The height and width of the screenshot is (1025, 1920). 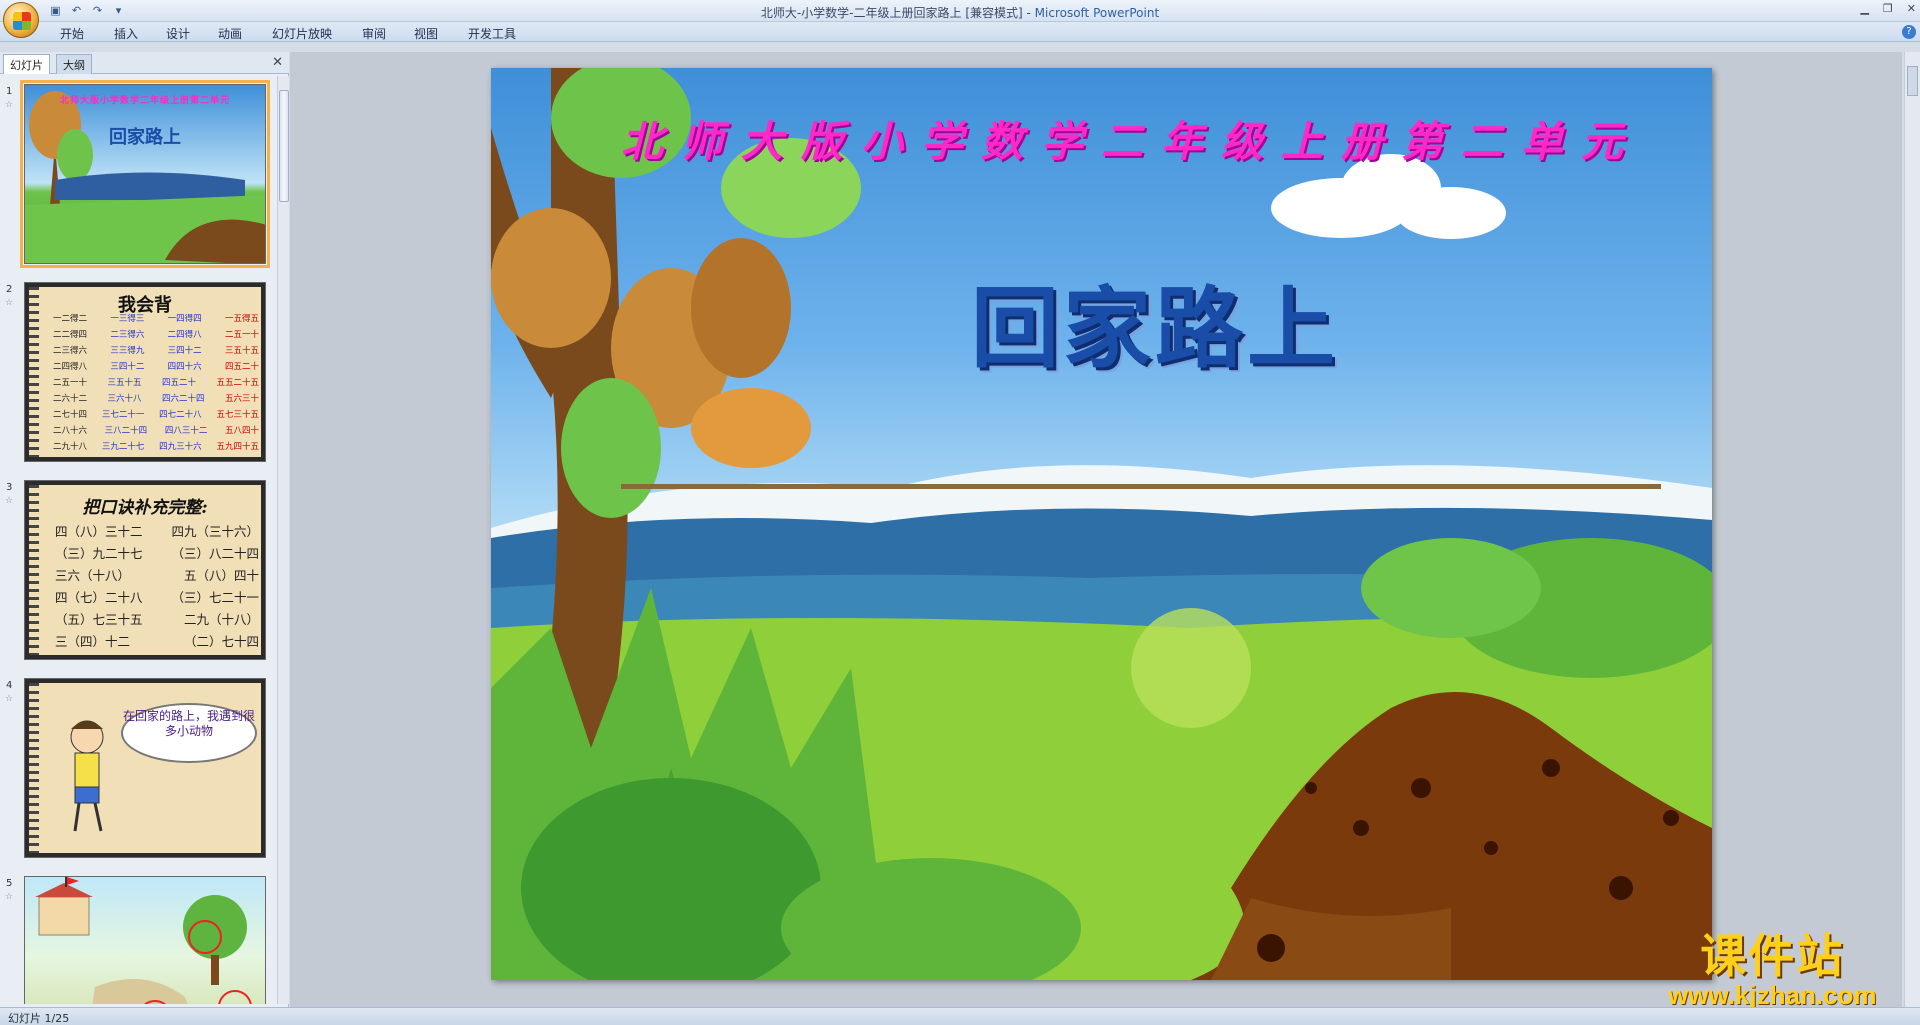 What do you see at coordinates (9, 91) in the screenshot?
I see `slide-number: 1` at bounding box center [9, 91].